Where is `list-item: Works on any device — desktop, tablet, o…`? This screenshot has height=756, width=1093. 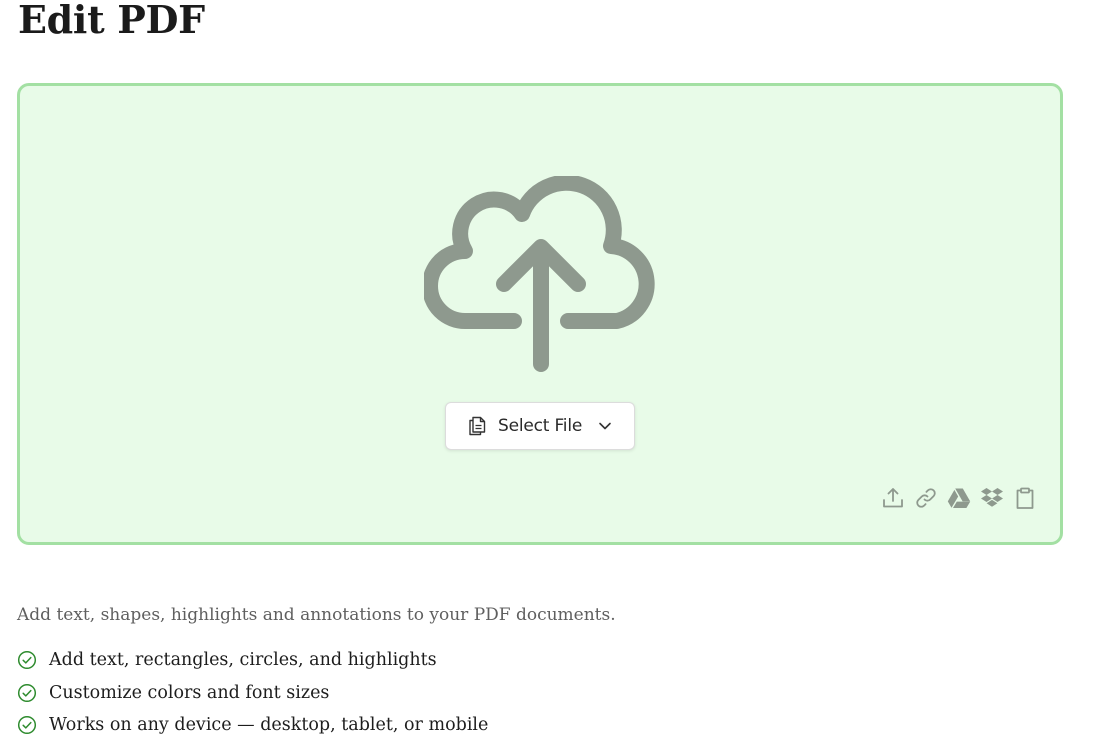 list-item: Works on any device — desktop, tablet, o… is located at coordinates (252, 725).